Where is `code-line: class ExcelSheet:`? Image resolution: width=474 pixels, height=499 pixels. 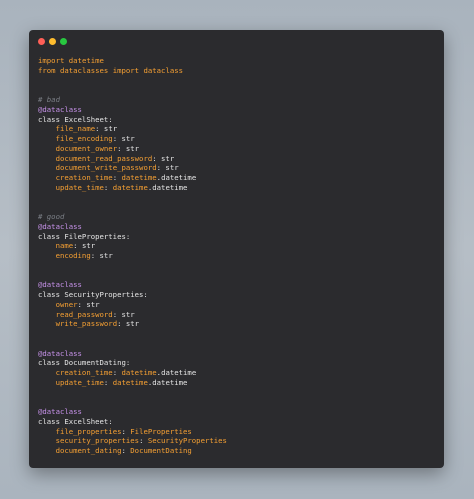
code-line: class ExcelSheet: is located at coordinates (236, 422).